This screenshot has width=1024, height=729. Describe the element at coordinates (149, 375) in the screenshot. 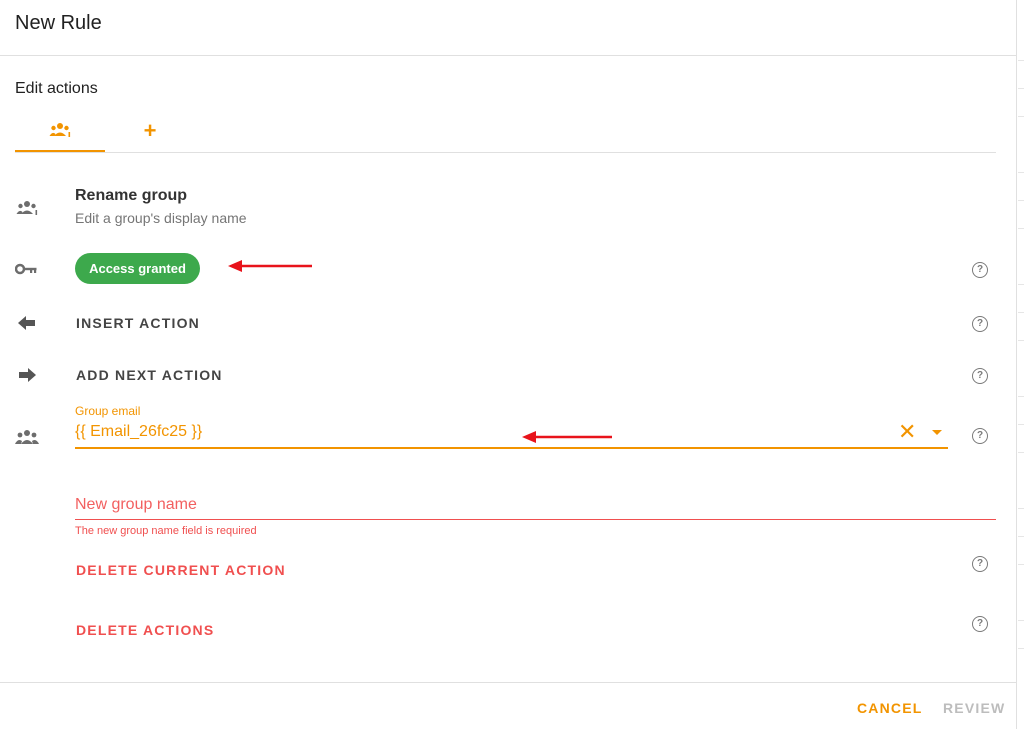

I see `add-next-action-button: ADD NEXT ACTION` at that location.